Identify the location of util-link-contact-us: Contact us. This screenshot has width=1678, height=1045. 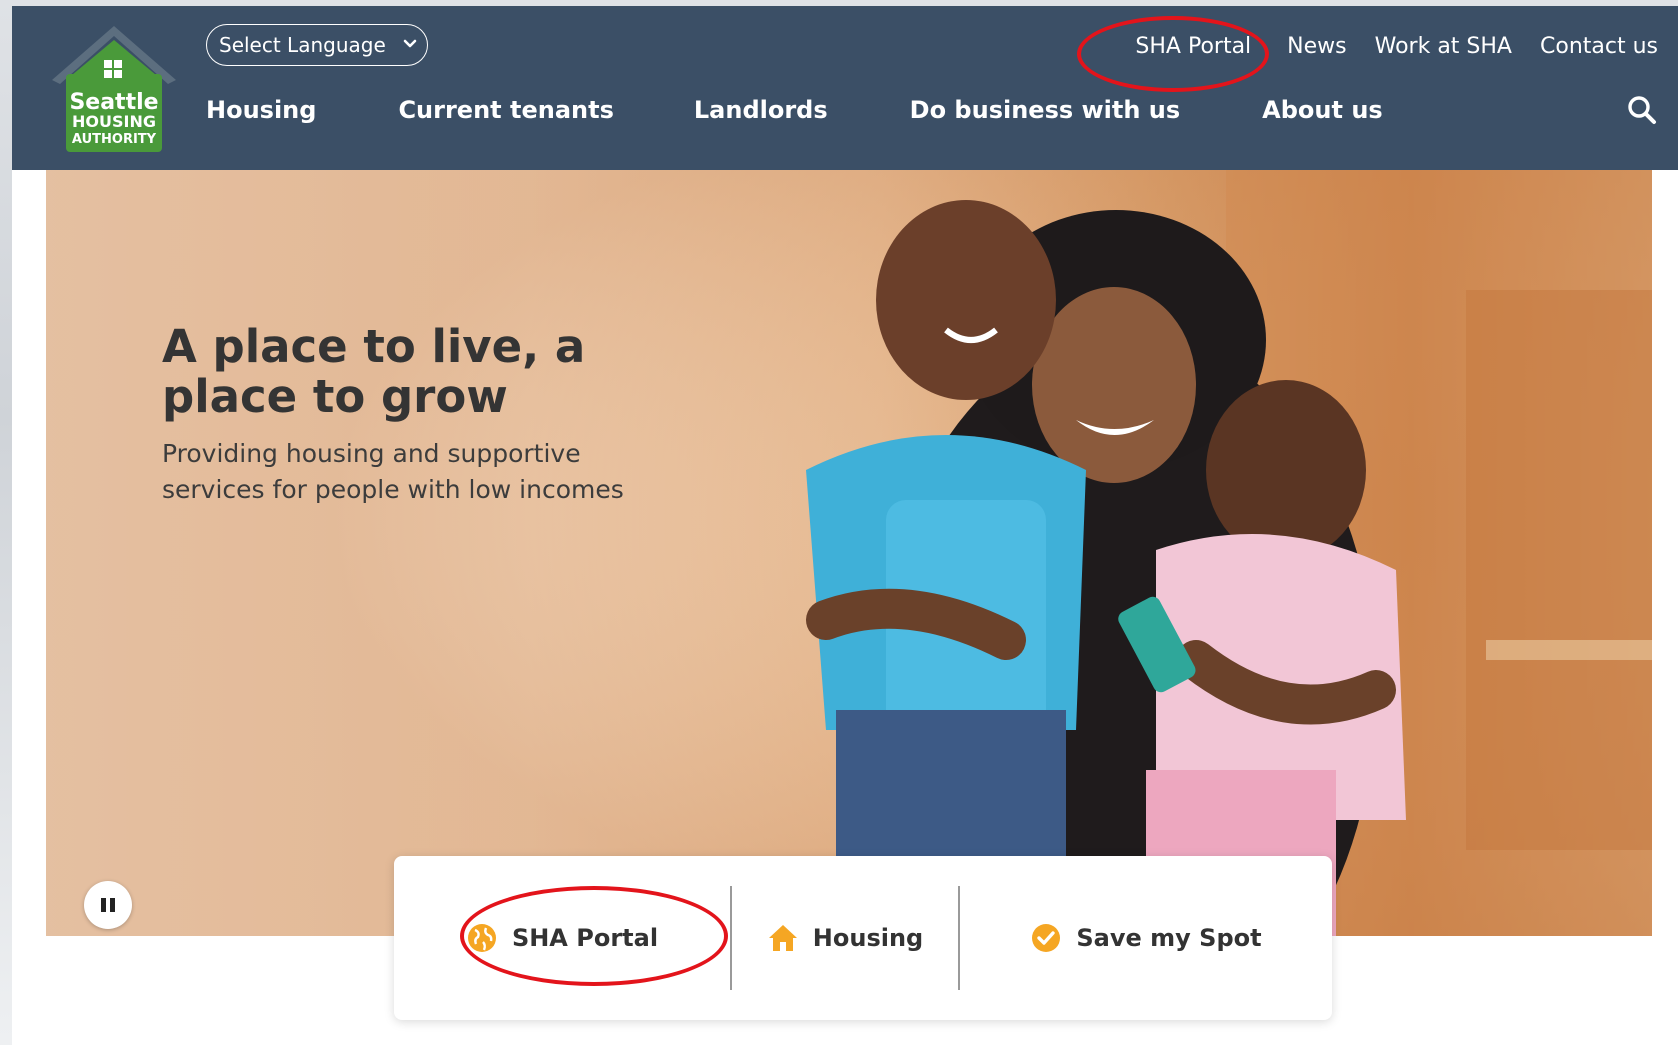
(1599, 46).